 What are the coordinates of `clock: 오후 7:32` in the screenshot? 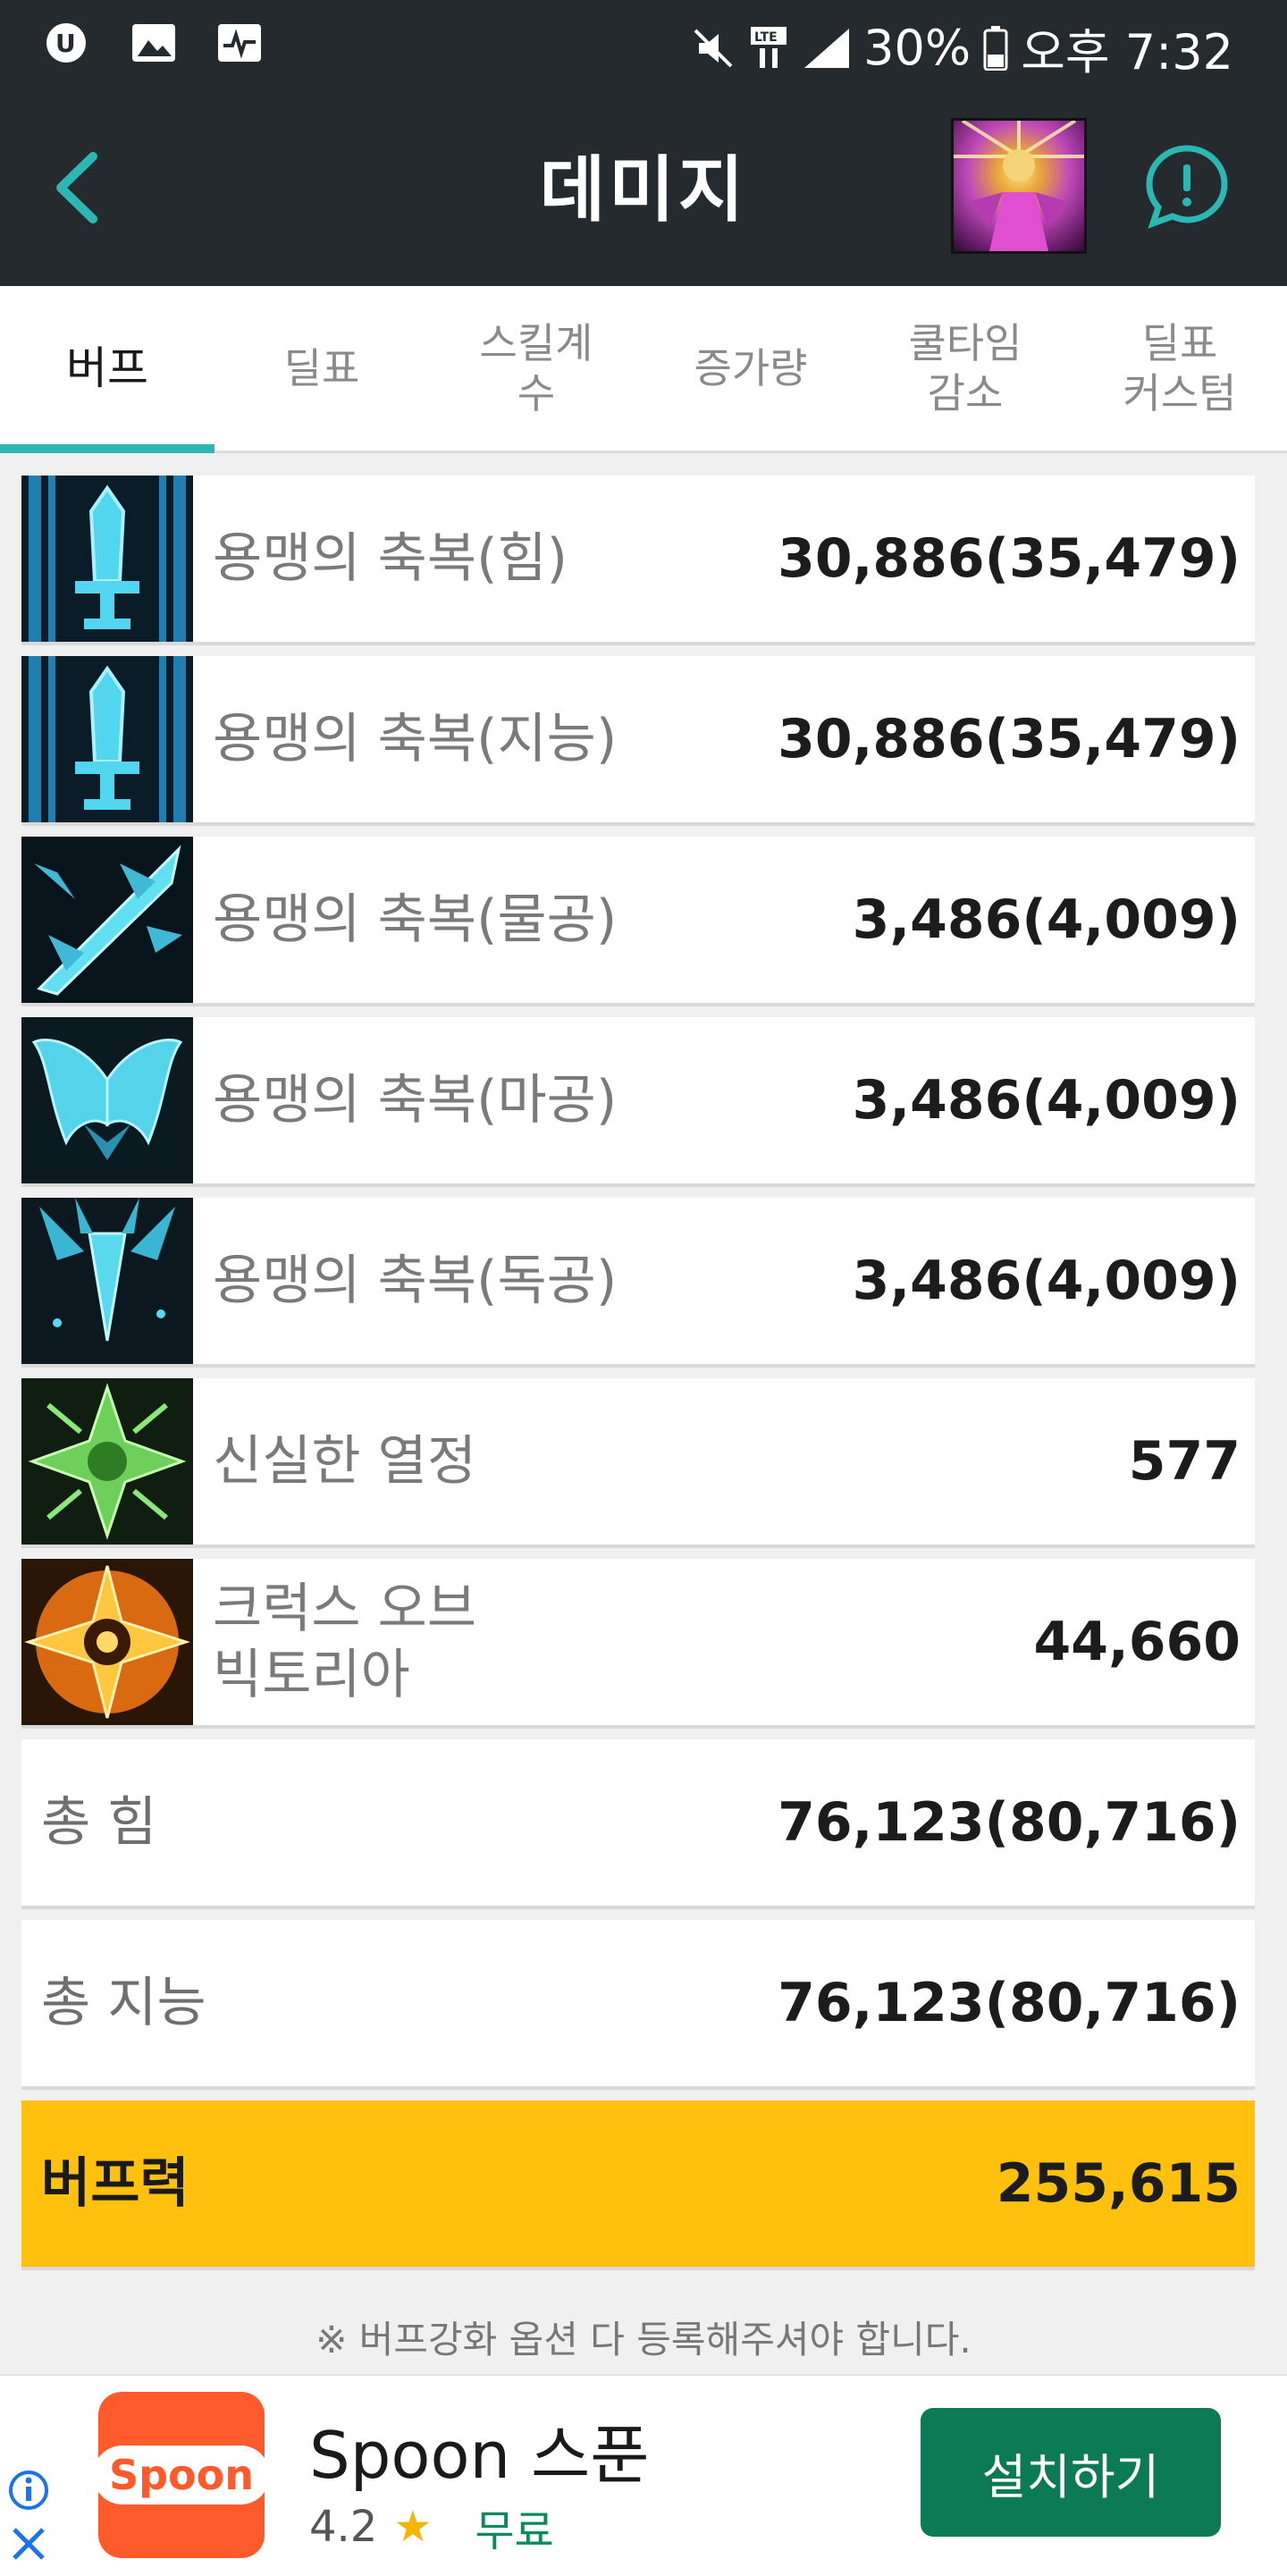 It's located at (1127, 52).